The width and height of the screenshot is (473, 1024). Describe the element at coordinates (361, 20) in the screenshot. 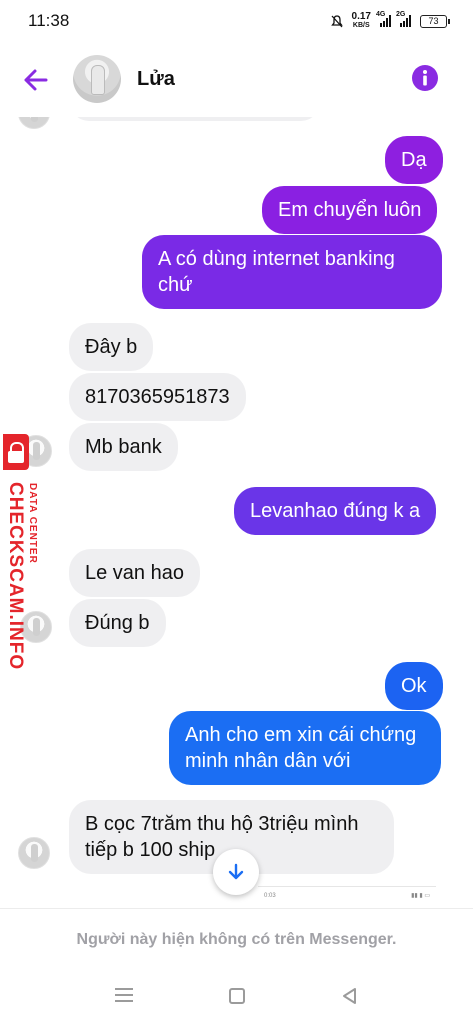

I see `network-speed: 0.17 KB/S` at that location.